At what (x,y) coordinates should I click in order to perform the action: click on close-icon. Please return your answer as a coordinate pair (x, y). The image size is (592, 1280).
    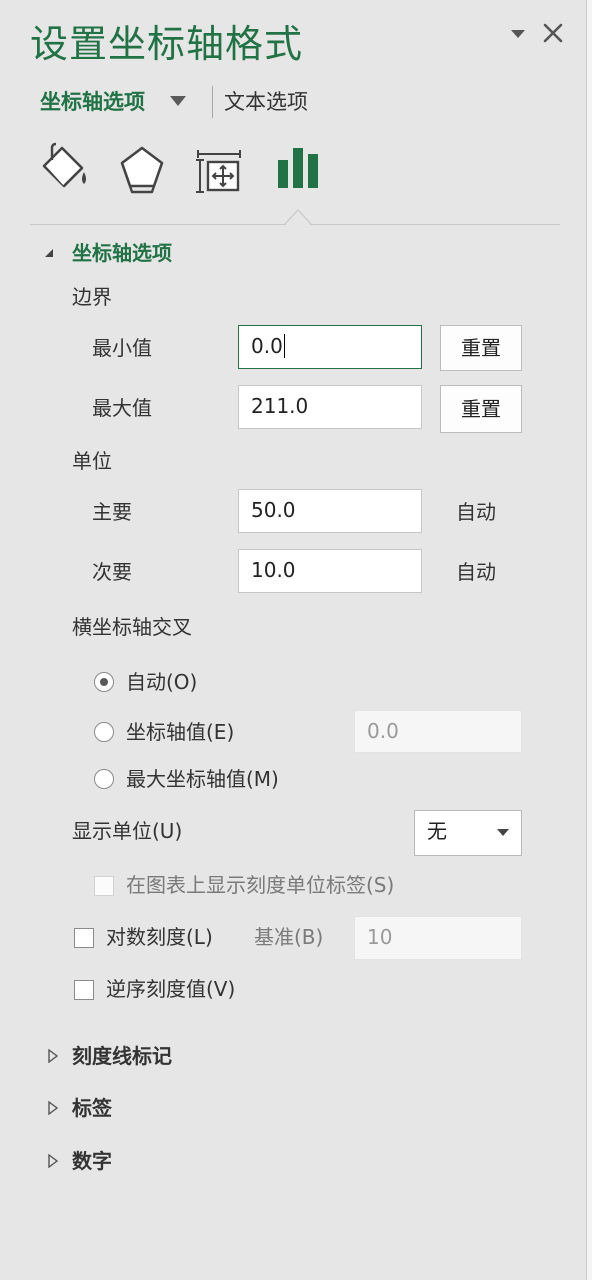
    Looking at the image, I should click on (553, 33).